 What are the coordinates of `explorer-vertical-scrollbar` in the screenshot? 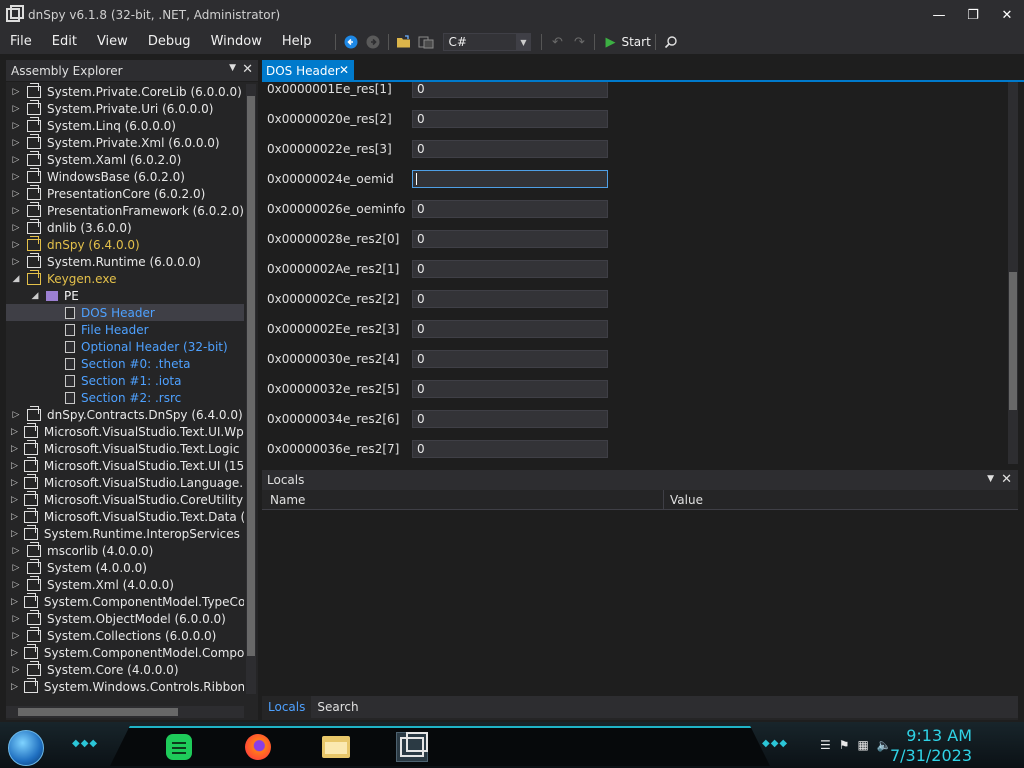 It's located at (251, 389).